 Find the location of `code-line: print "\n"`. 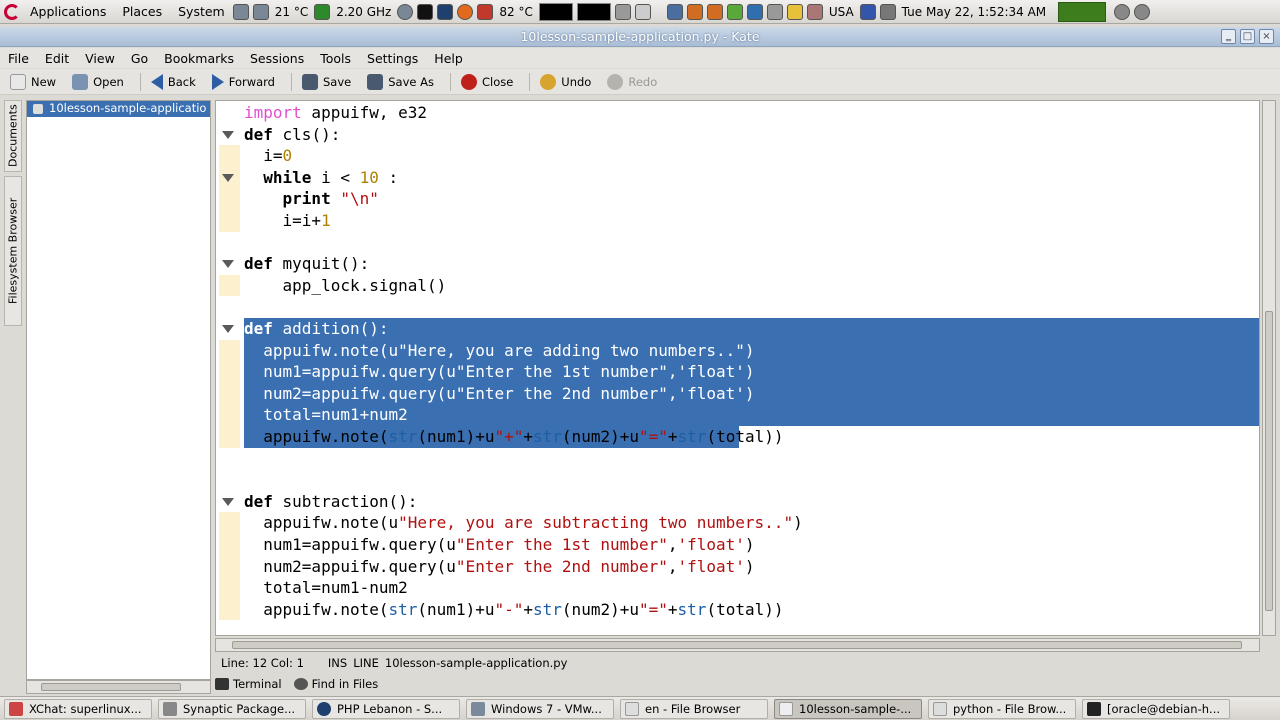

code-line: print "\n" is located at coordinates (311, 199).